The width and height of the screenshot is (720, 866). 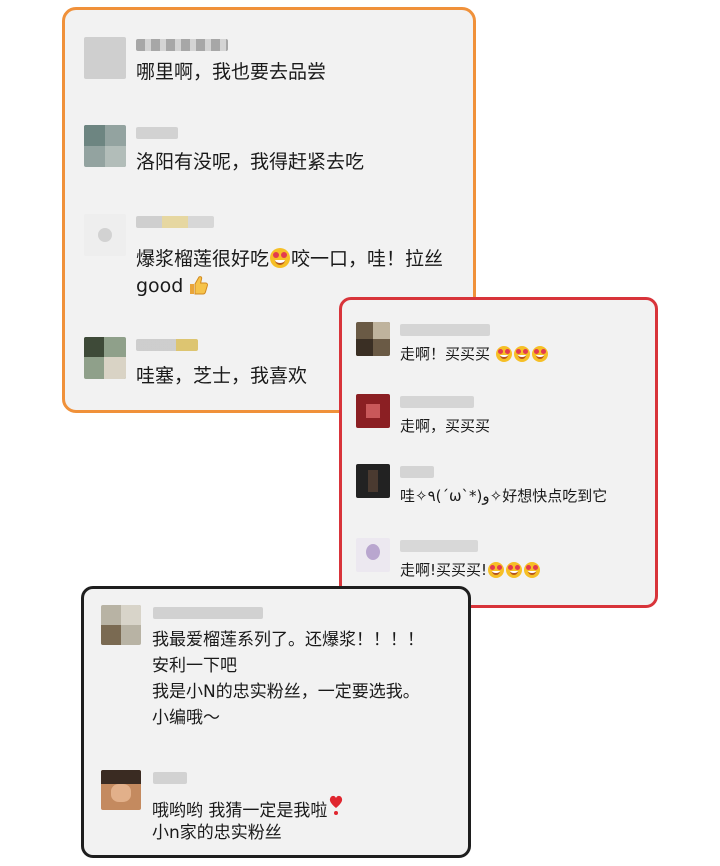 What do you see at coordinates (198, 289) in the screenshot?
I see `thumbs-up-icon` at bounding box center [198, 289].